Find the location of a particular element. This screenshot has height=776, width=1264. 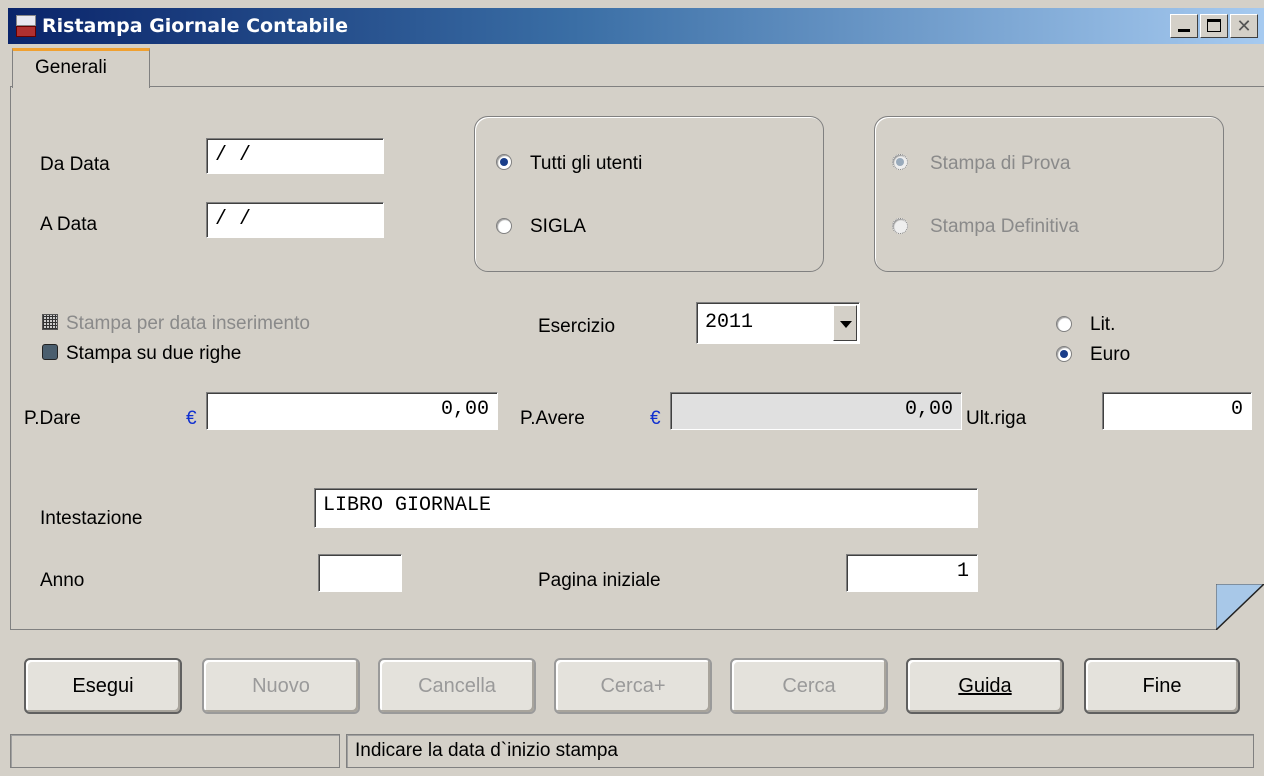

tab-label: Generali is located at coordinates (71, 67).